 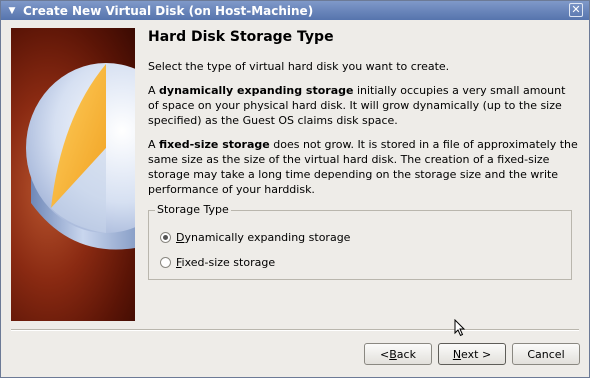 What do you see at coordinates (295, 330) in the screenshot?
I see `button-separator` at bounding box center [295, 330].